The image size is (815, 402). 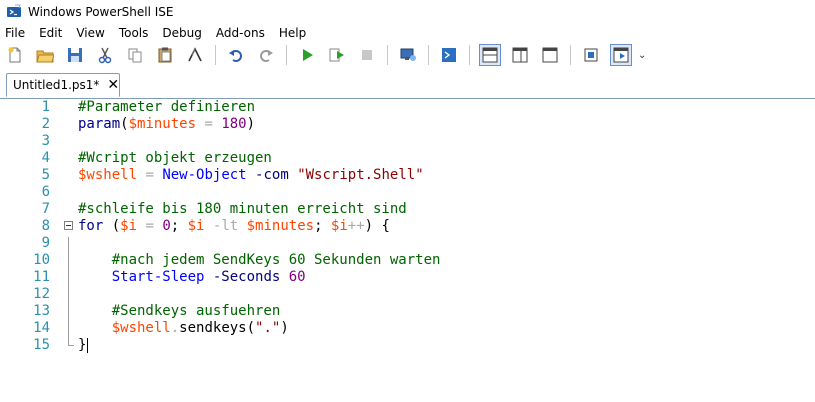 What do you see at coordinates (204, 175) in the screenshot?
I see `code-token: New-Object` at bounding box center [204, 175].